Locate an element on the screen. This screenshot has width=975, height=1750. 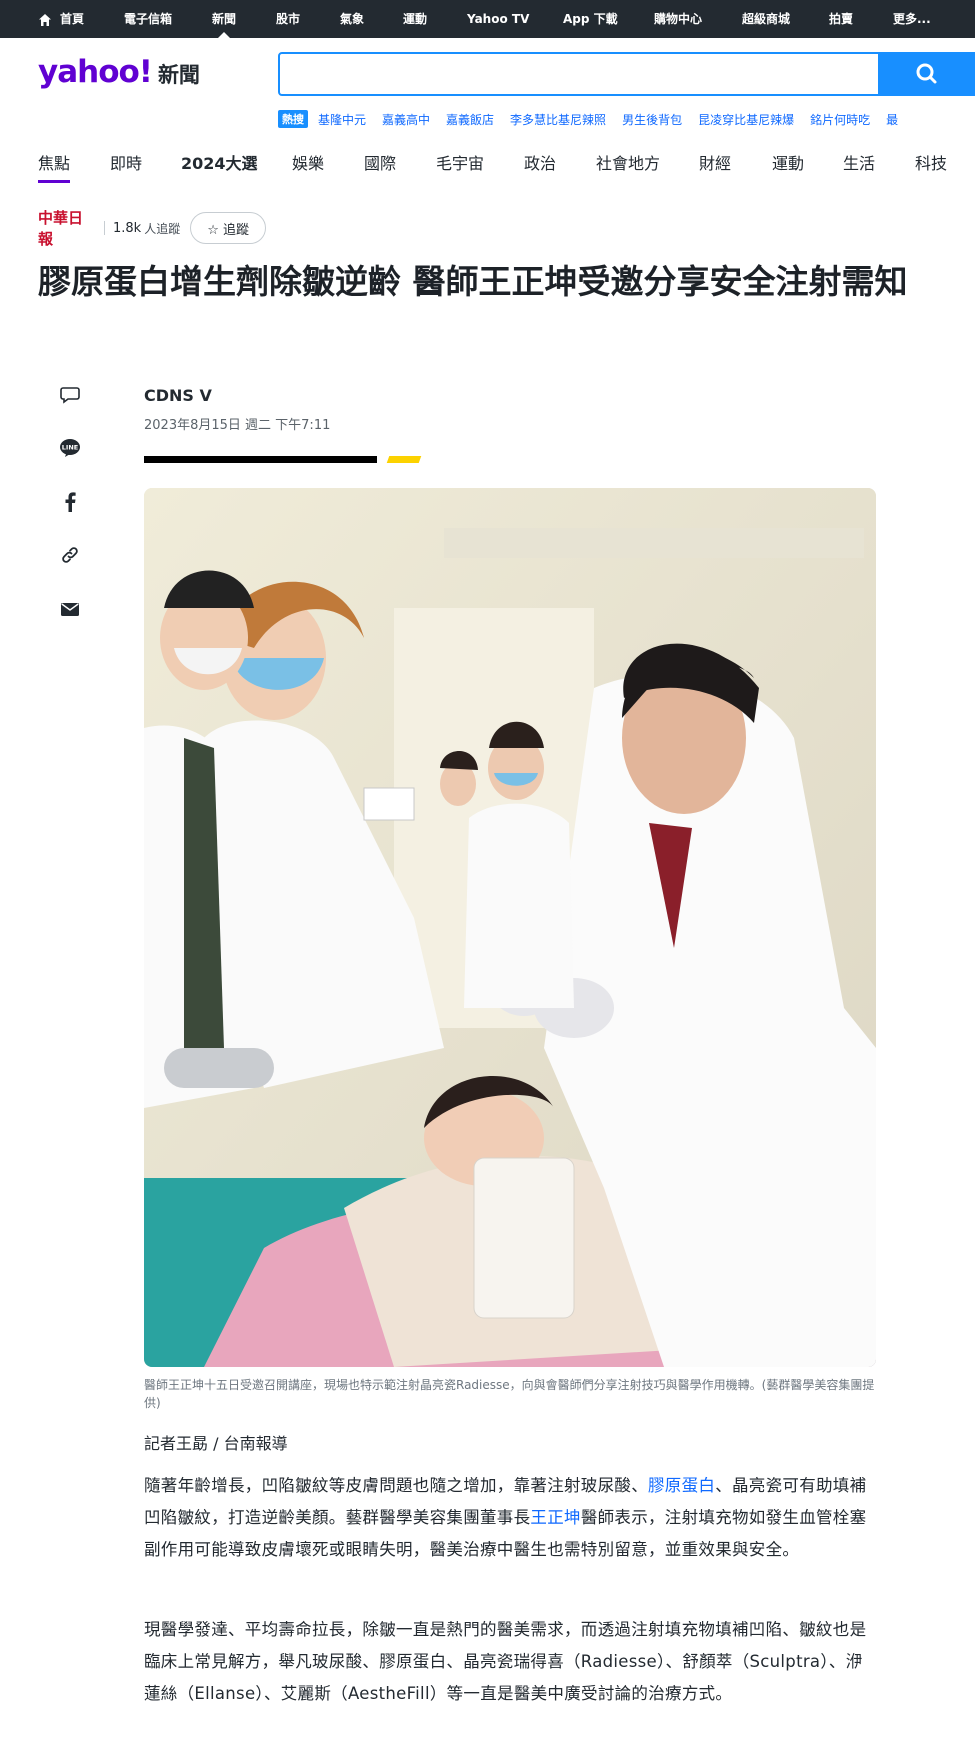
mail-icon is located at coordinates (70, 609).